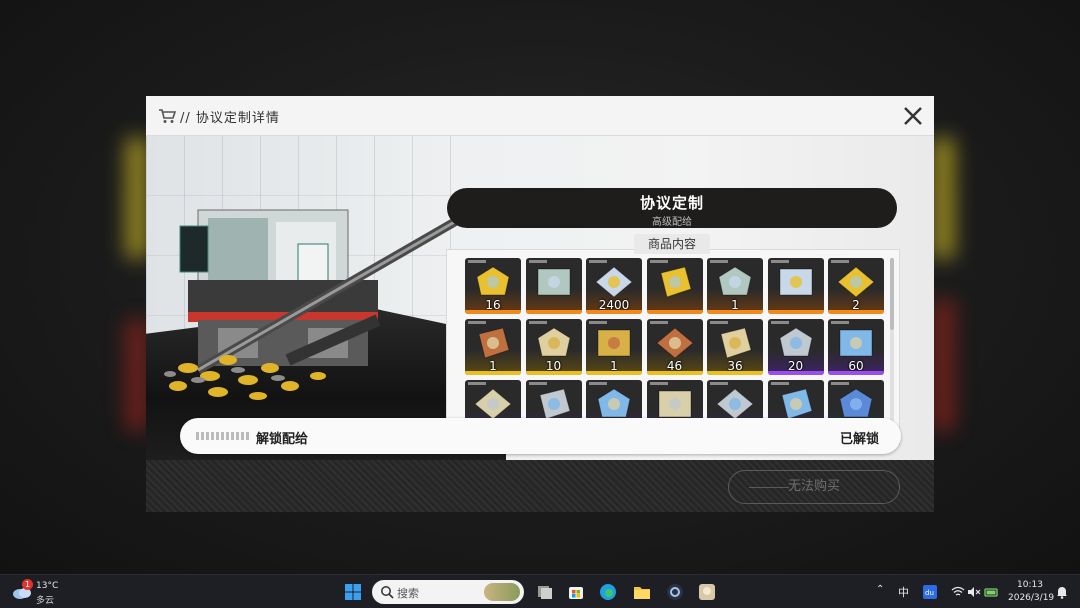  Describe the element at coordinates (769, 487) in the screenshot. I see `button-decoration` at that location.